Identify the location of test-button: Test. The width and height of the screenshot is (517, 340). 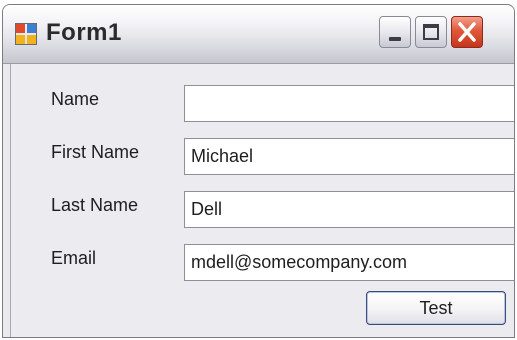
(436, 308).